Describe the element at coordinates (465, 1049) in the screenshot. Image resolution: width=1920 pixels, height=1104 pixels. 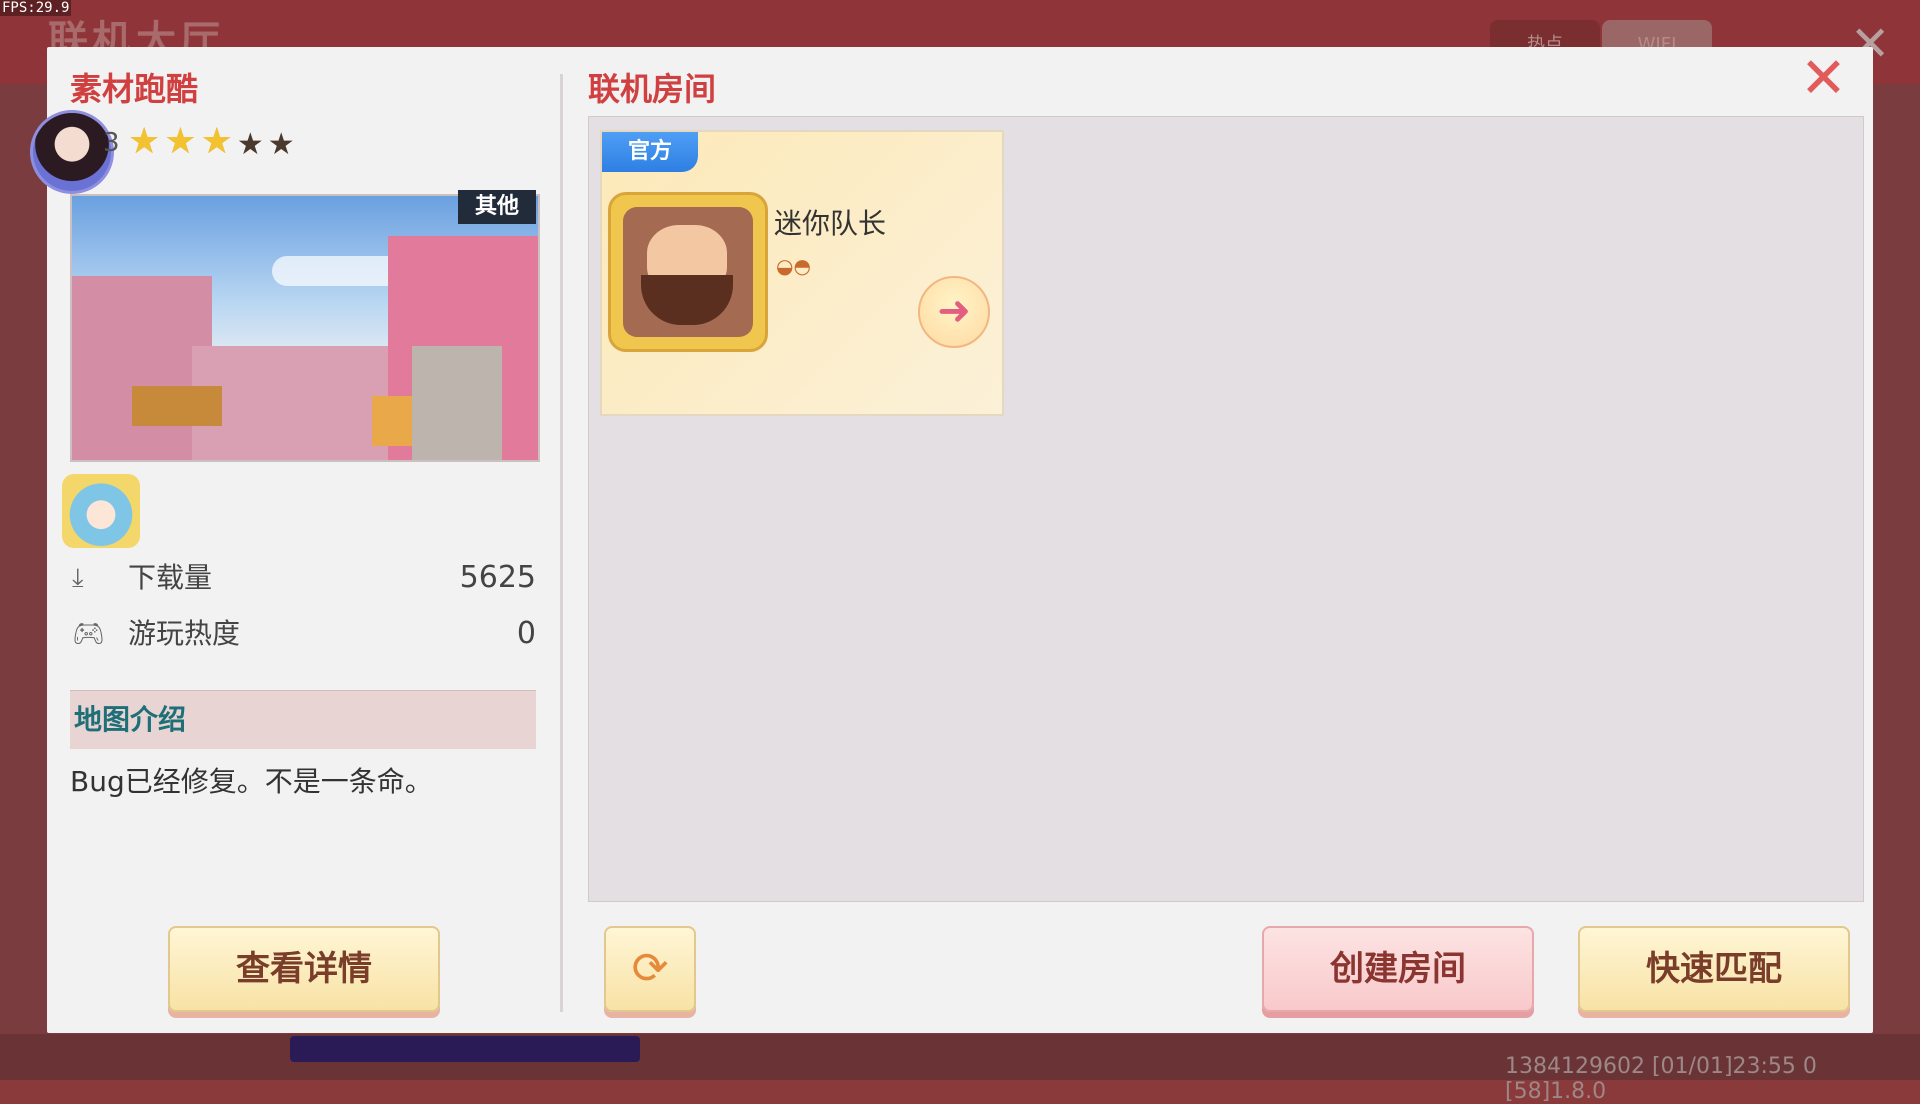
I see `lobby-footer-banner` at that location.